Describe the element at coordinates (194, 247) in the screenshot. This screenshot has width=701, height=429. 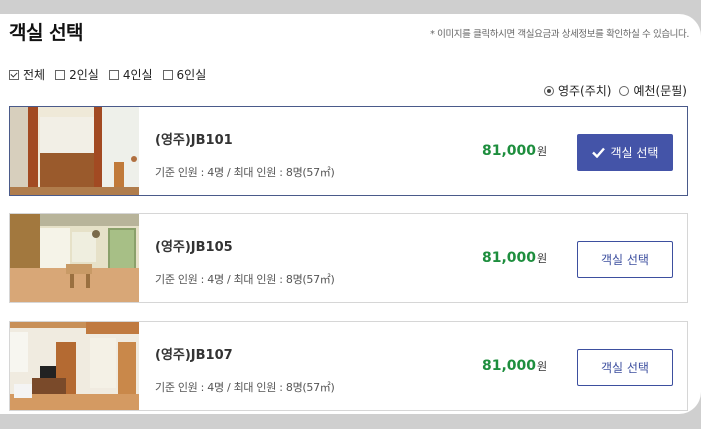
I see `room-name: (영주)JB105` at that location.